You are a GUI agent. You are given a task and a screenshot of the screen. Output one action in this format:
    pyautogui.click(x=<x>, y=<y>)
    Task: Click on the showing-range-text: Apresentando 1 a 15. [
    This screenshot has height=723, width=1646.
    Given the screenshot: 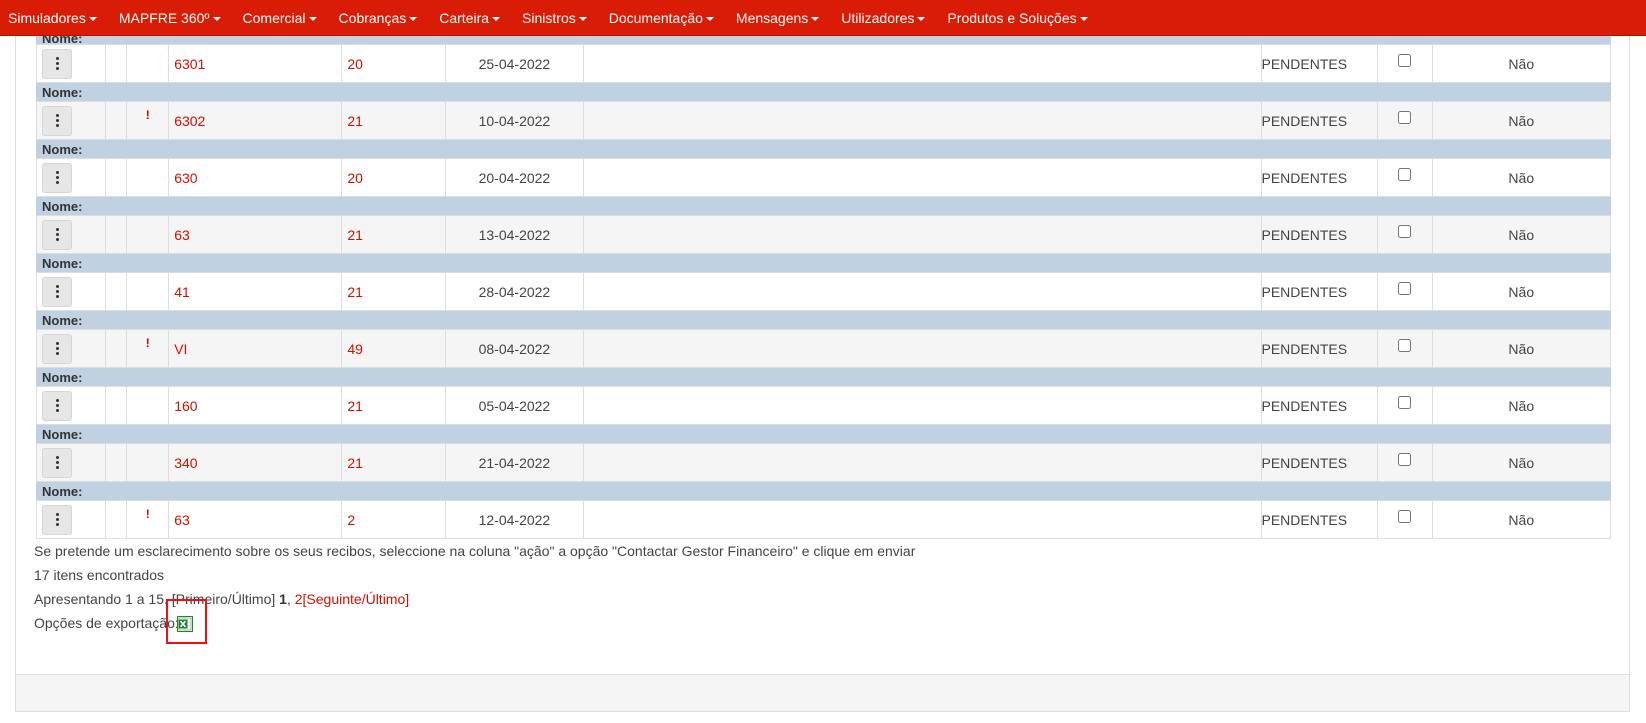 What is the action you would take?
    pyautogui.click(x=105, y=599)
    